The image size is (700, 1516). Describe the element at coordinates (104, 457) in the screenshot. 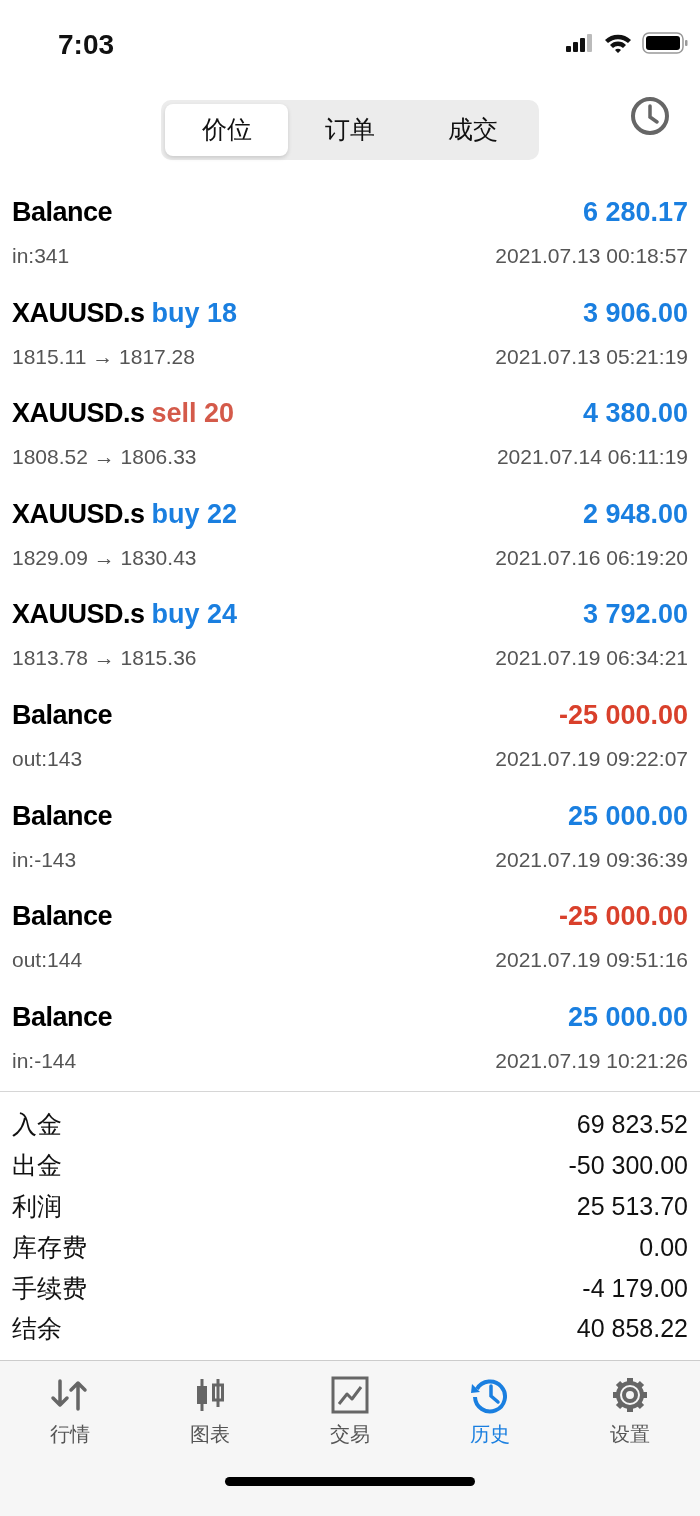

I see `deal-detail: 1808.52 → 1806.33` at that location.